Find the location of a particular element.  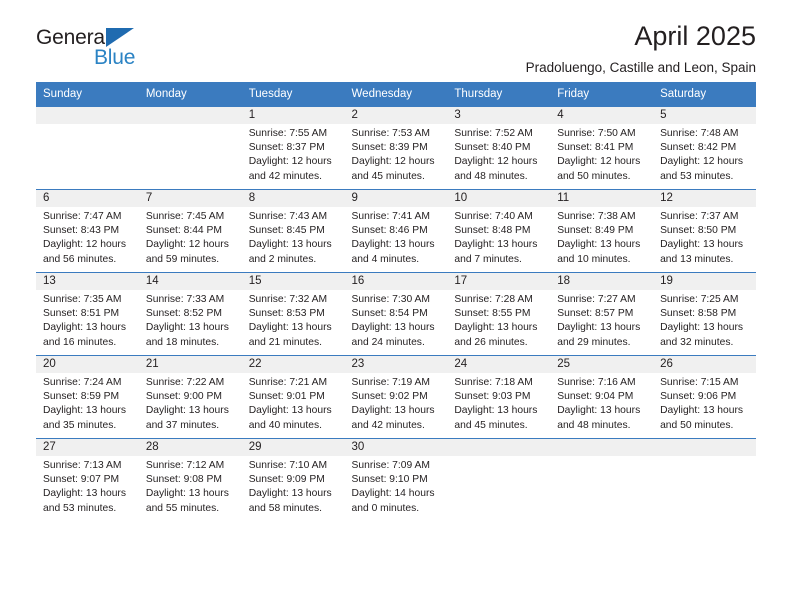

sunrise-time: Sunrise: 7:47 AM is located at coordinates (82, 216).